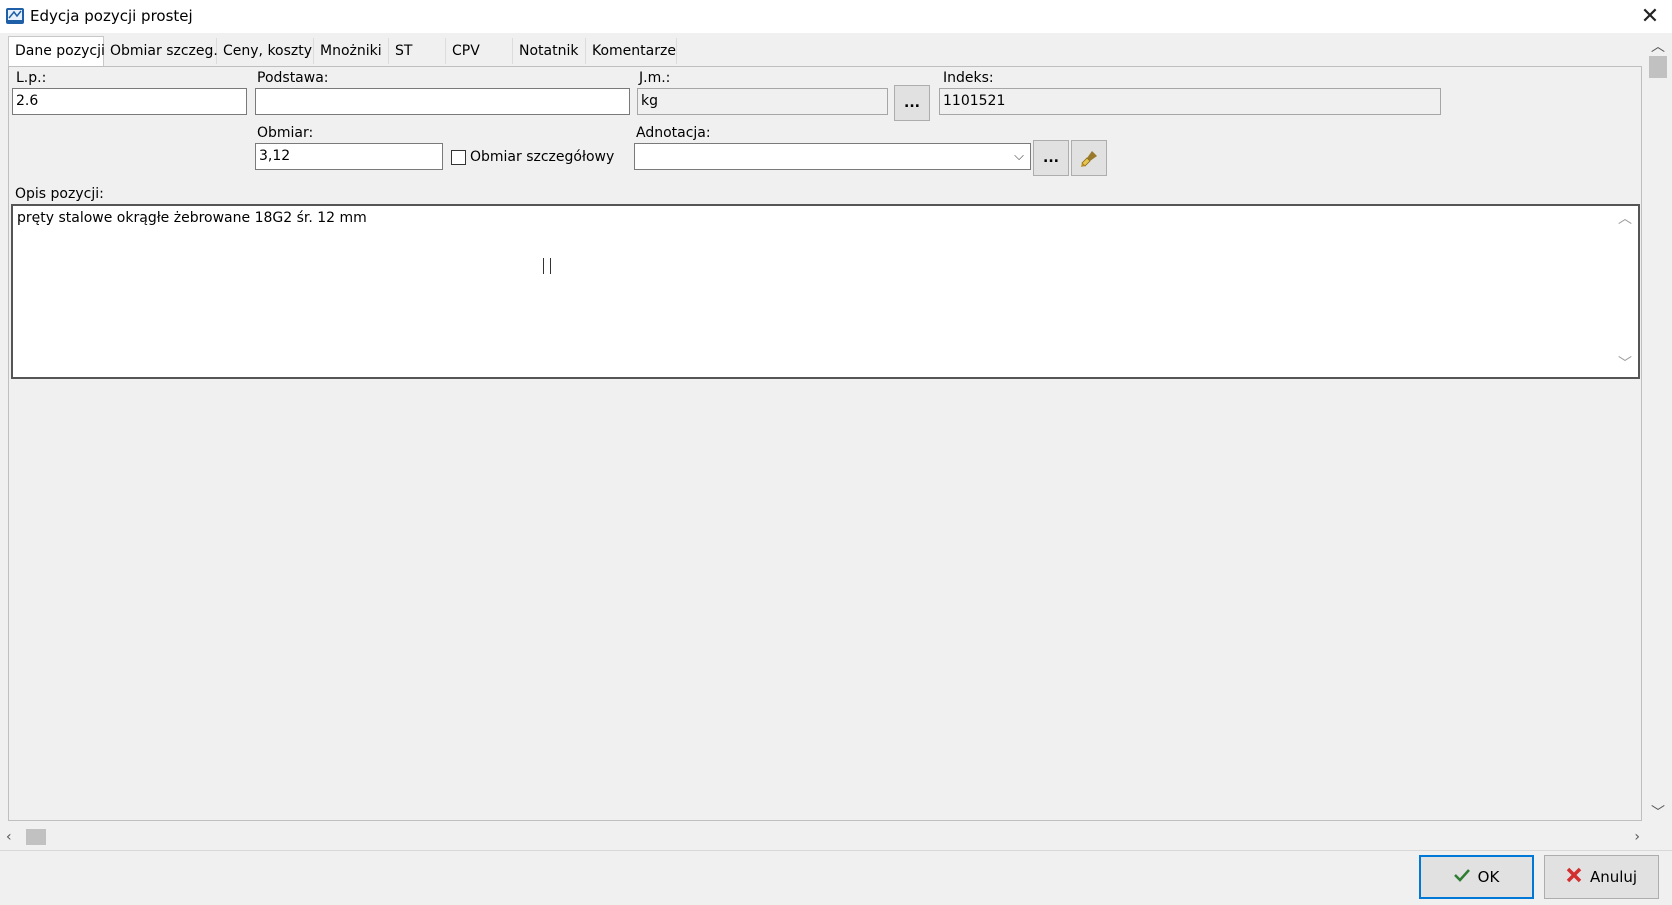 The width and height of the screenshot is (1672, 905). I want to click on tab-komentarze: Komentarze, so click(631, 51).